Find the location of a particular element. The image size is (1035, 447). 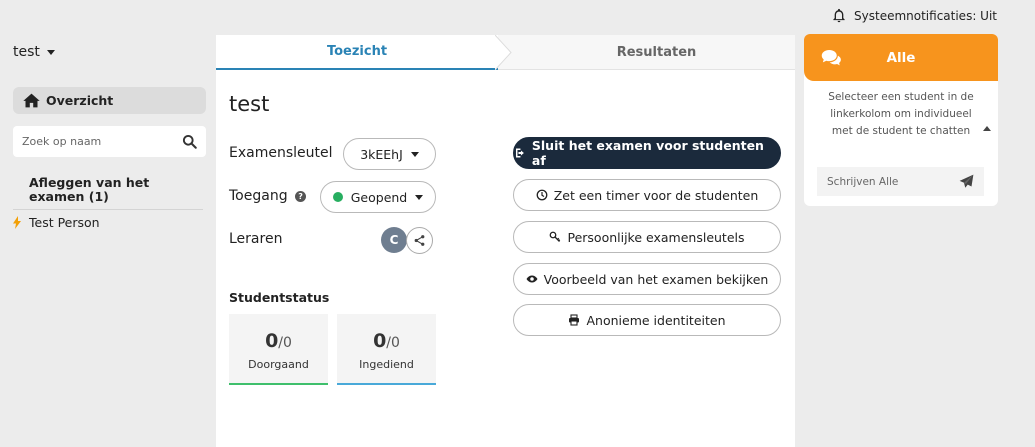

search-icon is located at coordinates (189, 141).